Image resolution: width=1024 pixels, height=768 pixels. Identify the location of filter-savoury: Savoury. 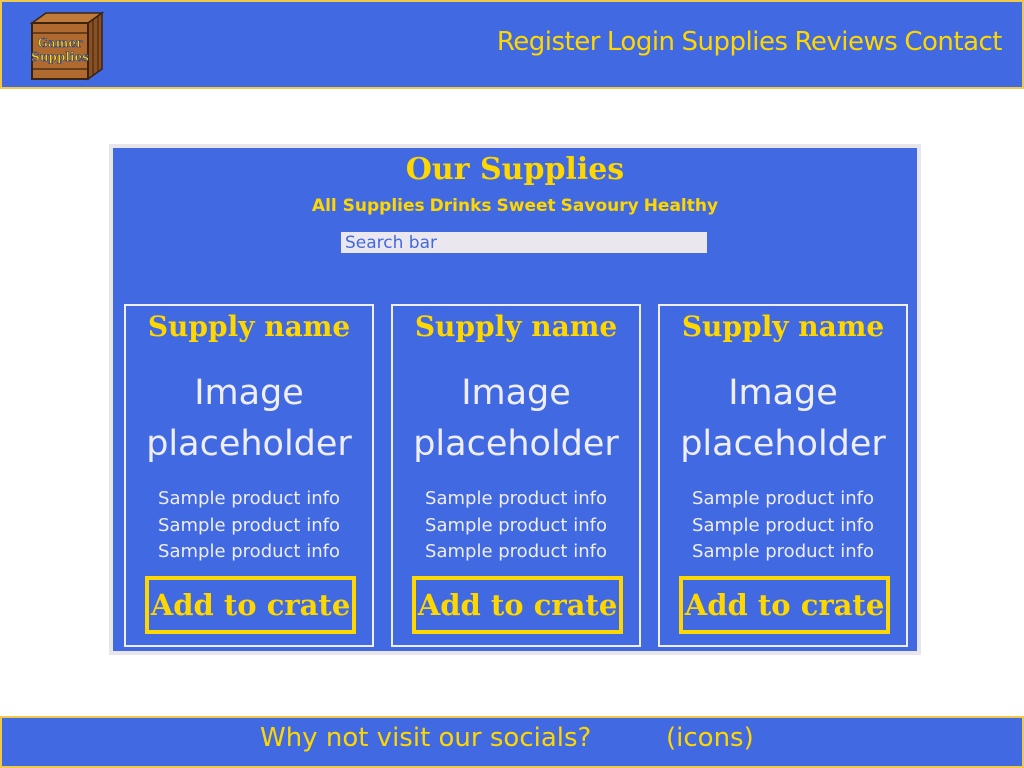
(600, 206).